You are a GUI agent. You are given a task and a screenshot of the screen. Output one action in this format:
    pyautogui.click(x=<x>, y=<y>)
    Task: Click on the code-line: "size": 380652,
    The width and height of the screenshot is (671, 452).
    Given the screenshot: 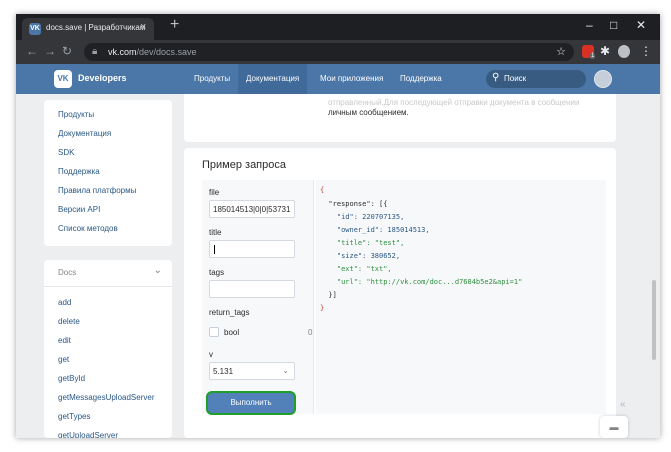 What is the action you would take?
    pyautogui.click(x=360, y=256)
    